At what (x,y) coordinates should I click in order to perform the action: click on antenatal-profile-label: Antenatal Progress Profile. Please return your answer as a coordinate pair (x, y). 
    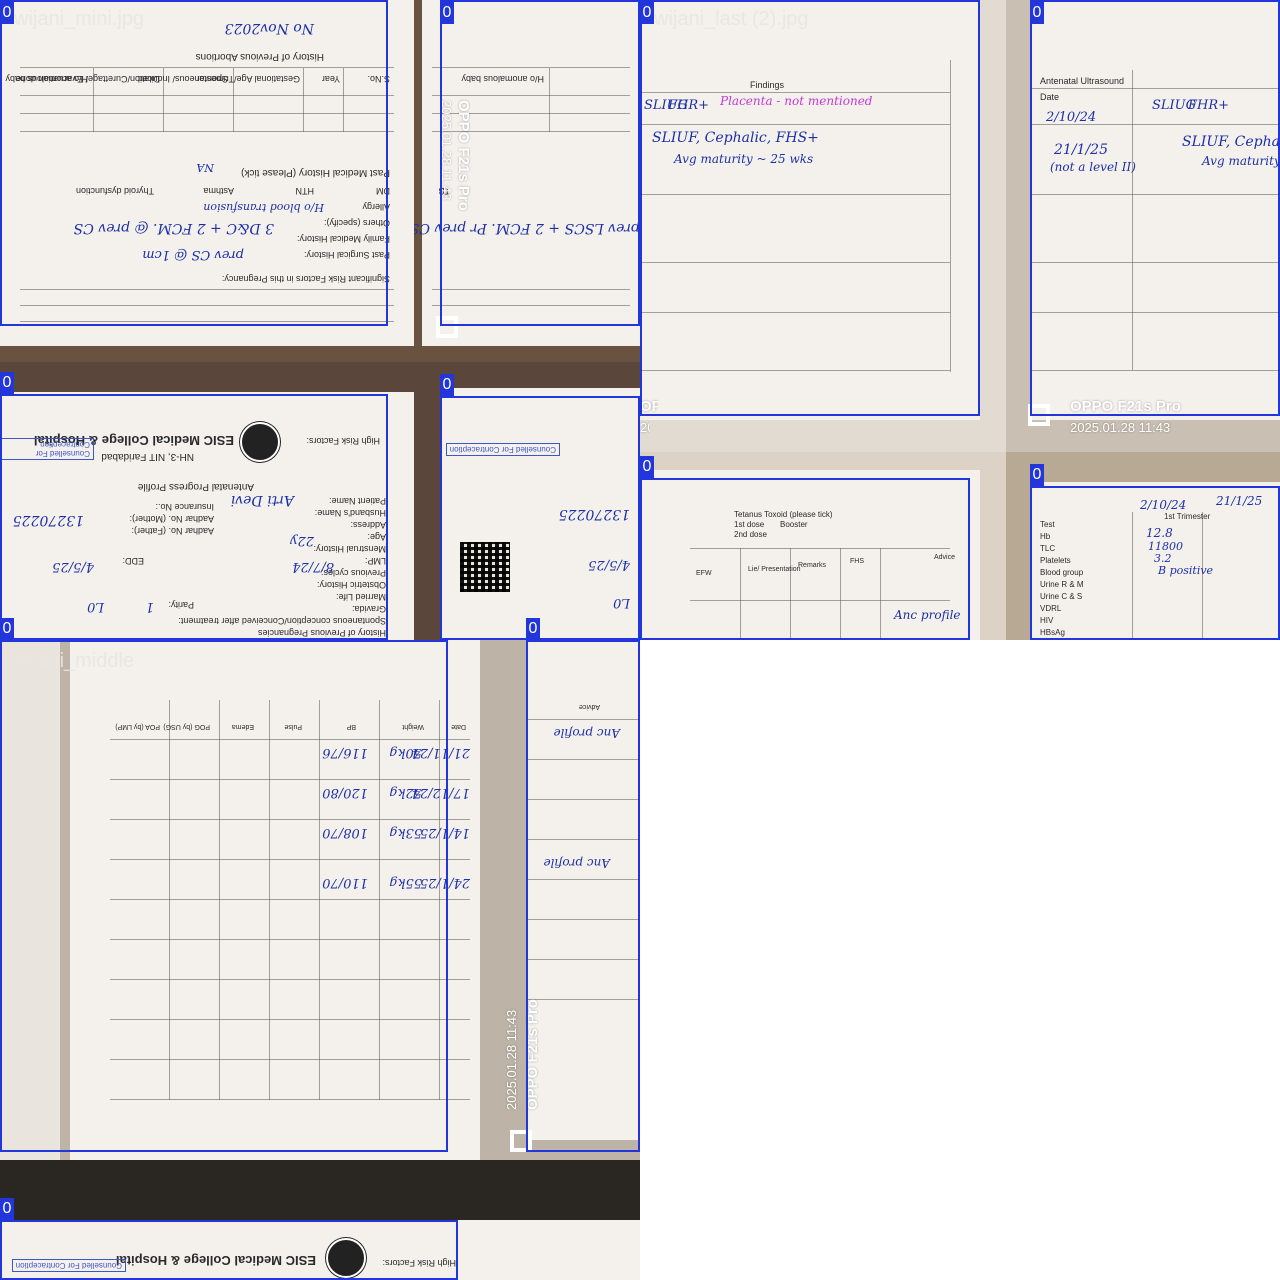
    Looking at the image, I should click on (195, 486).